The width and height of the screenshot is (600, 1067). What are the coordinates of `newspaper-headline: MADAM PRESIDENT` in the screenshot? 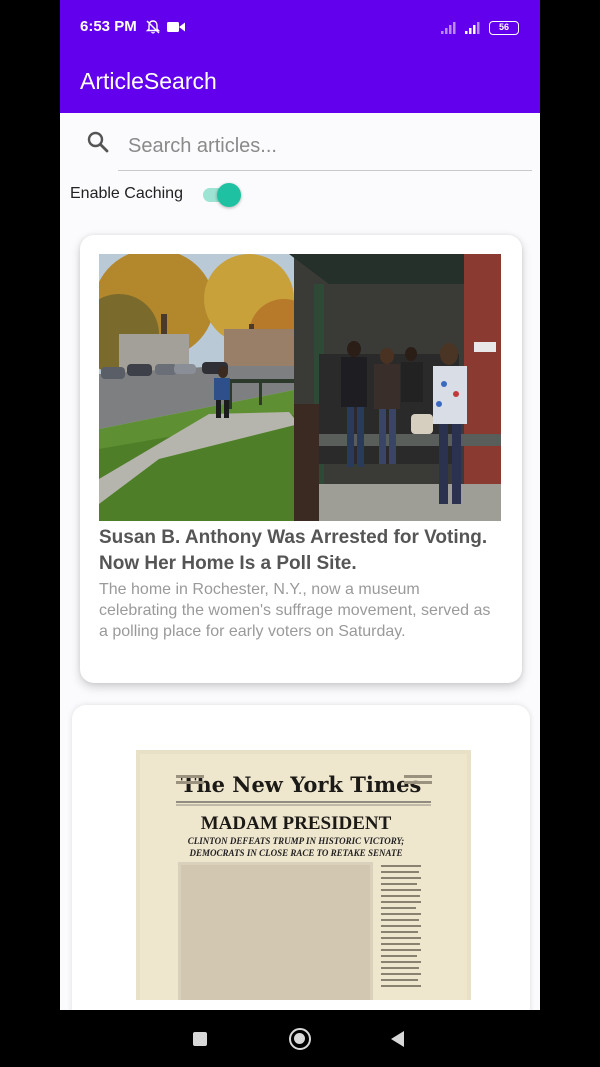 It's located at (296, 823).